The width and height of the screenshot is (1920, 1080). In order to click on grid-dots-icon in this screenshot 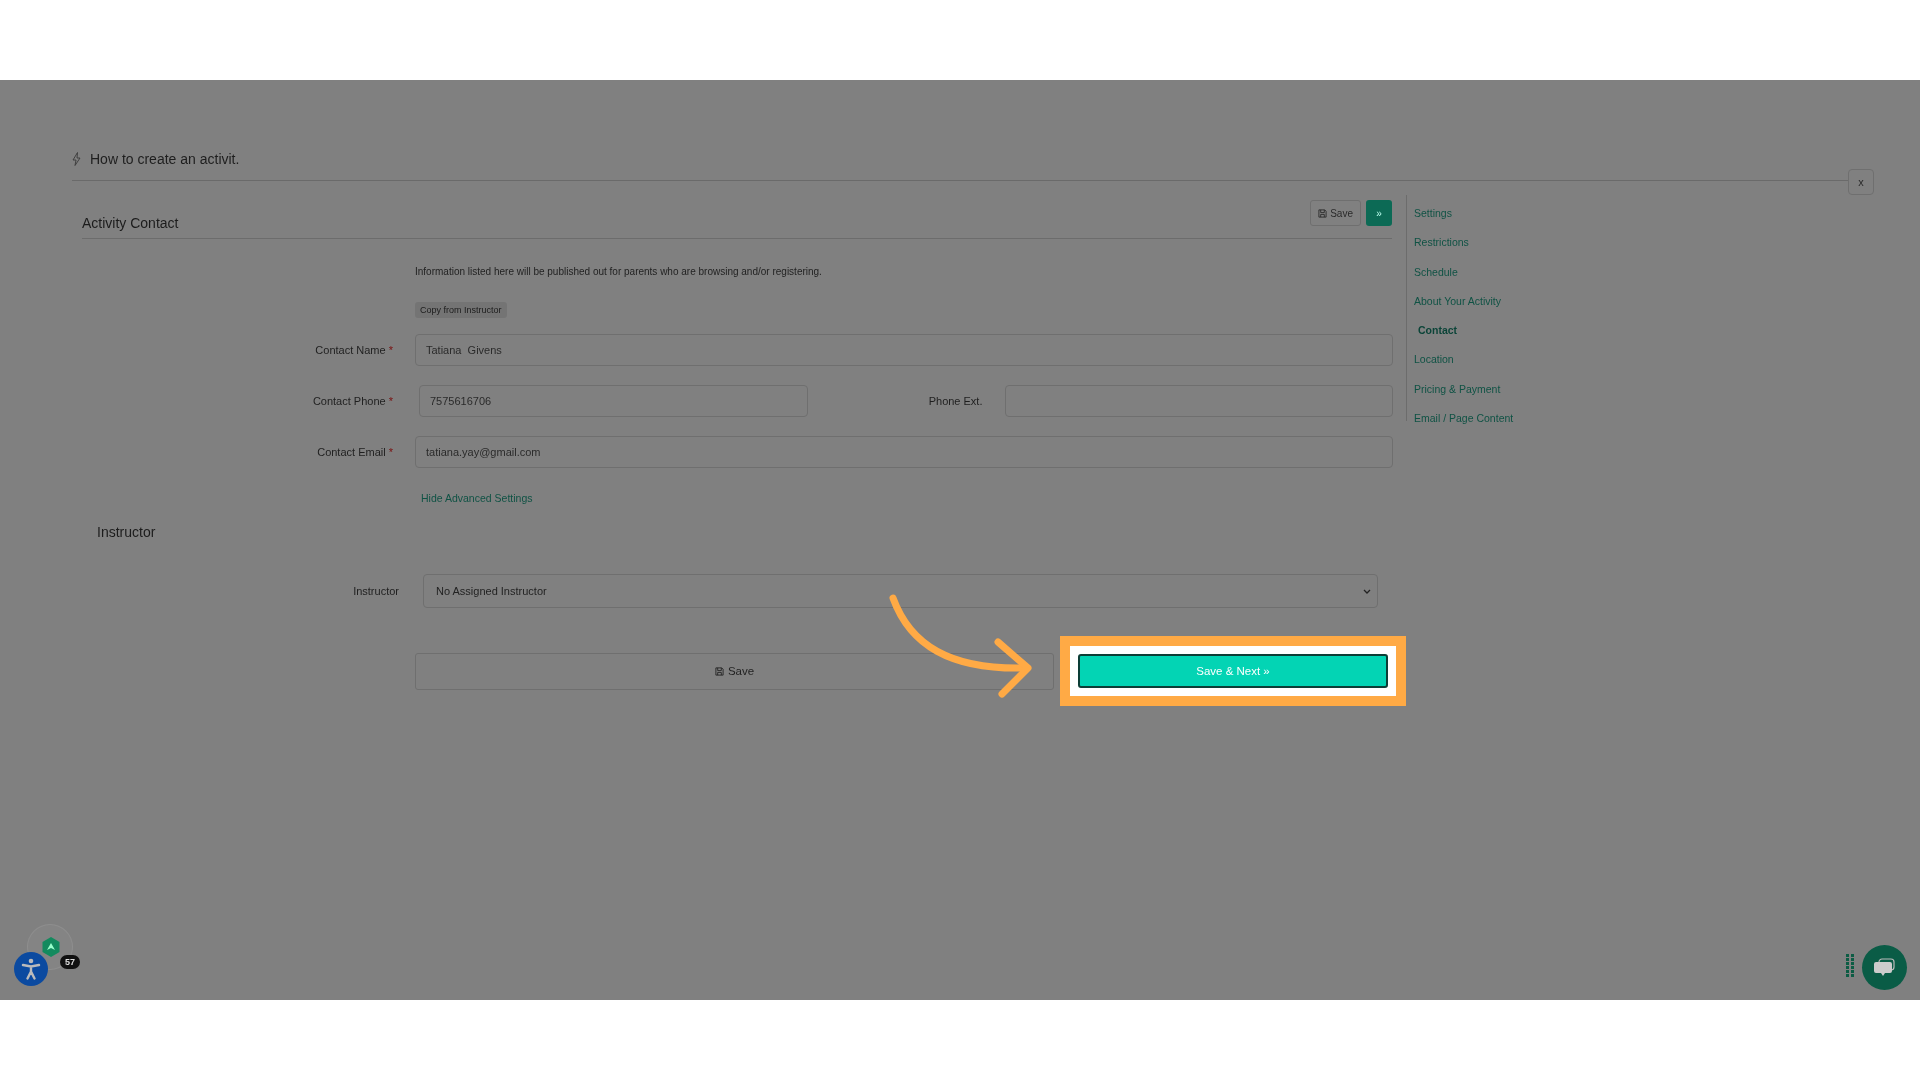, I will do `click(1850, 965)`.